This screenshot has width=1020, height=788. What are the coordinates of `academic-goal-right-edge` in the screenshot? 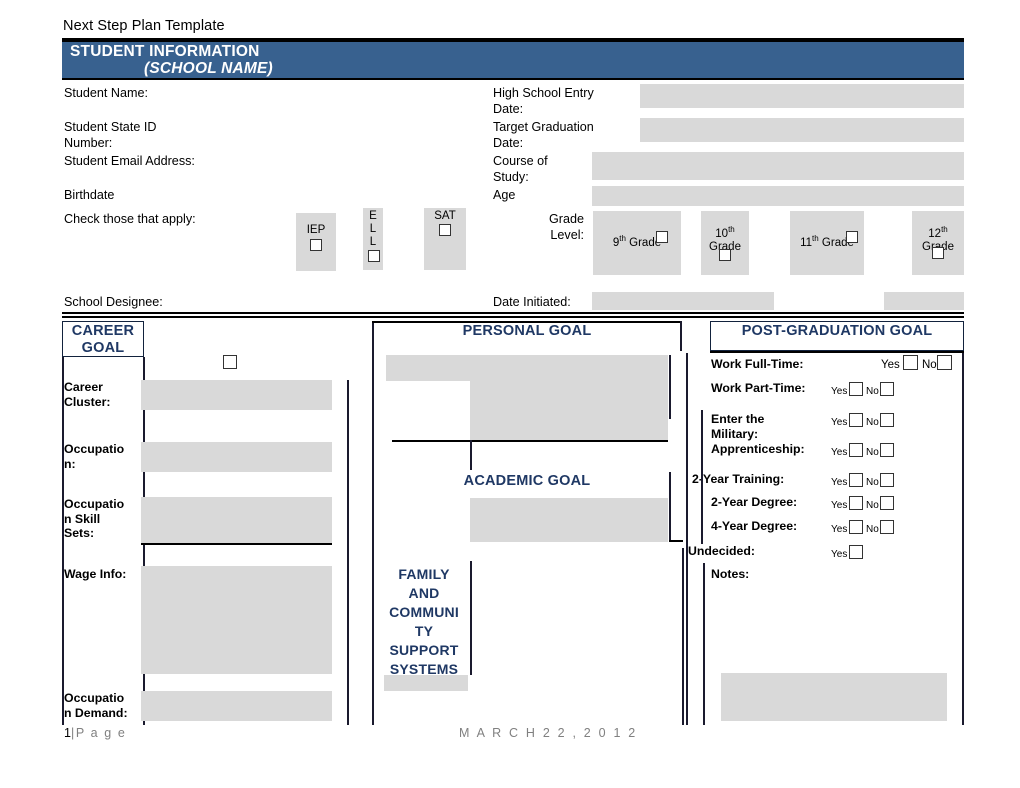 It's located at (670, 507).